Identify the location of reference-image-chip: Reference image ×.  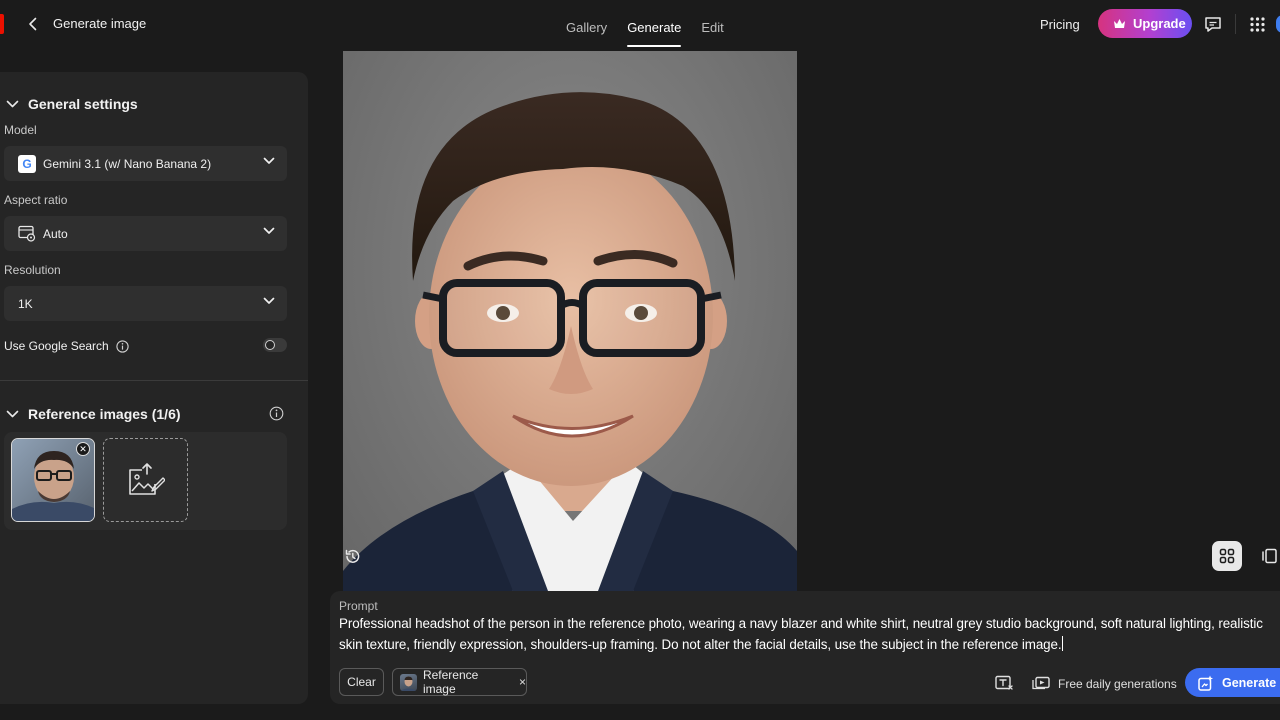
(459, 682).